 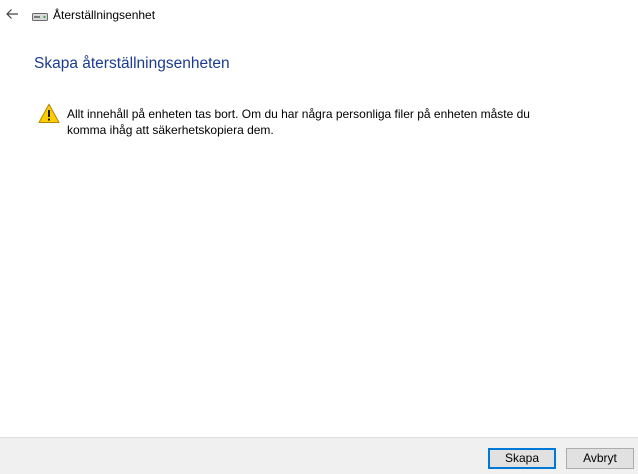 What do you see at coordinates (600, 458) in the screenshot?
I see `cancel-button: Avbryt` at bounding box center [600, 458].